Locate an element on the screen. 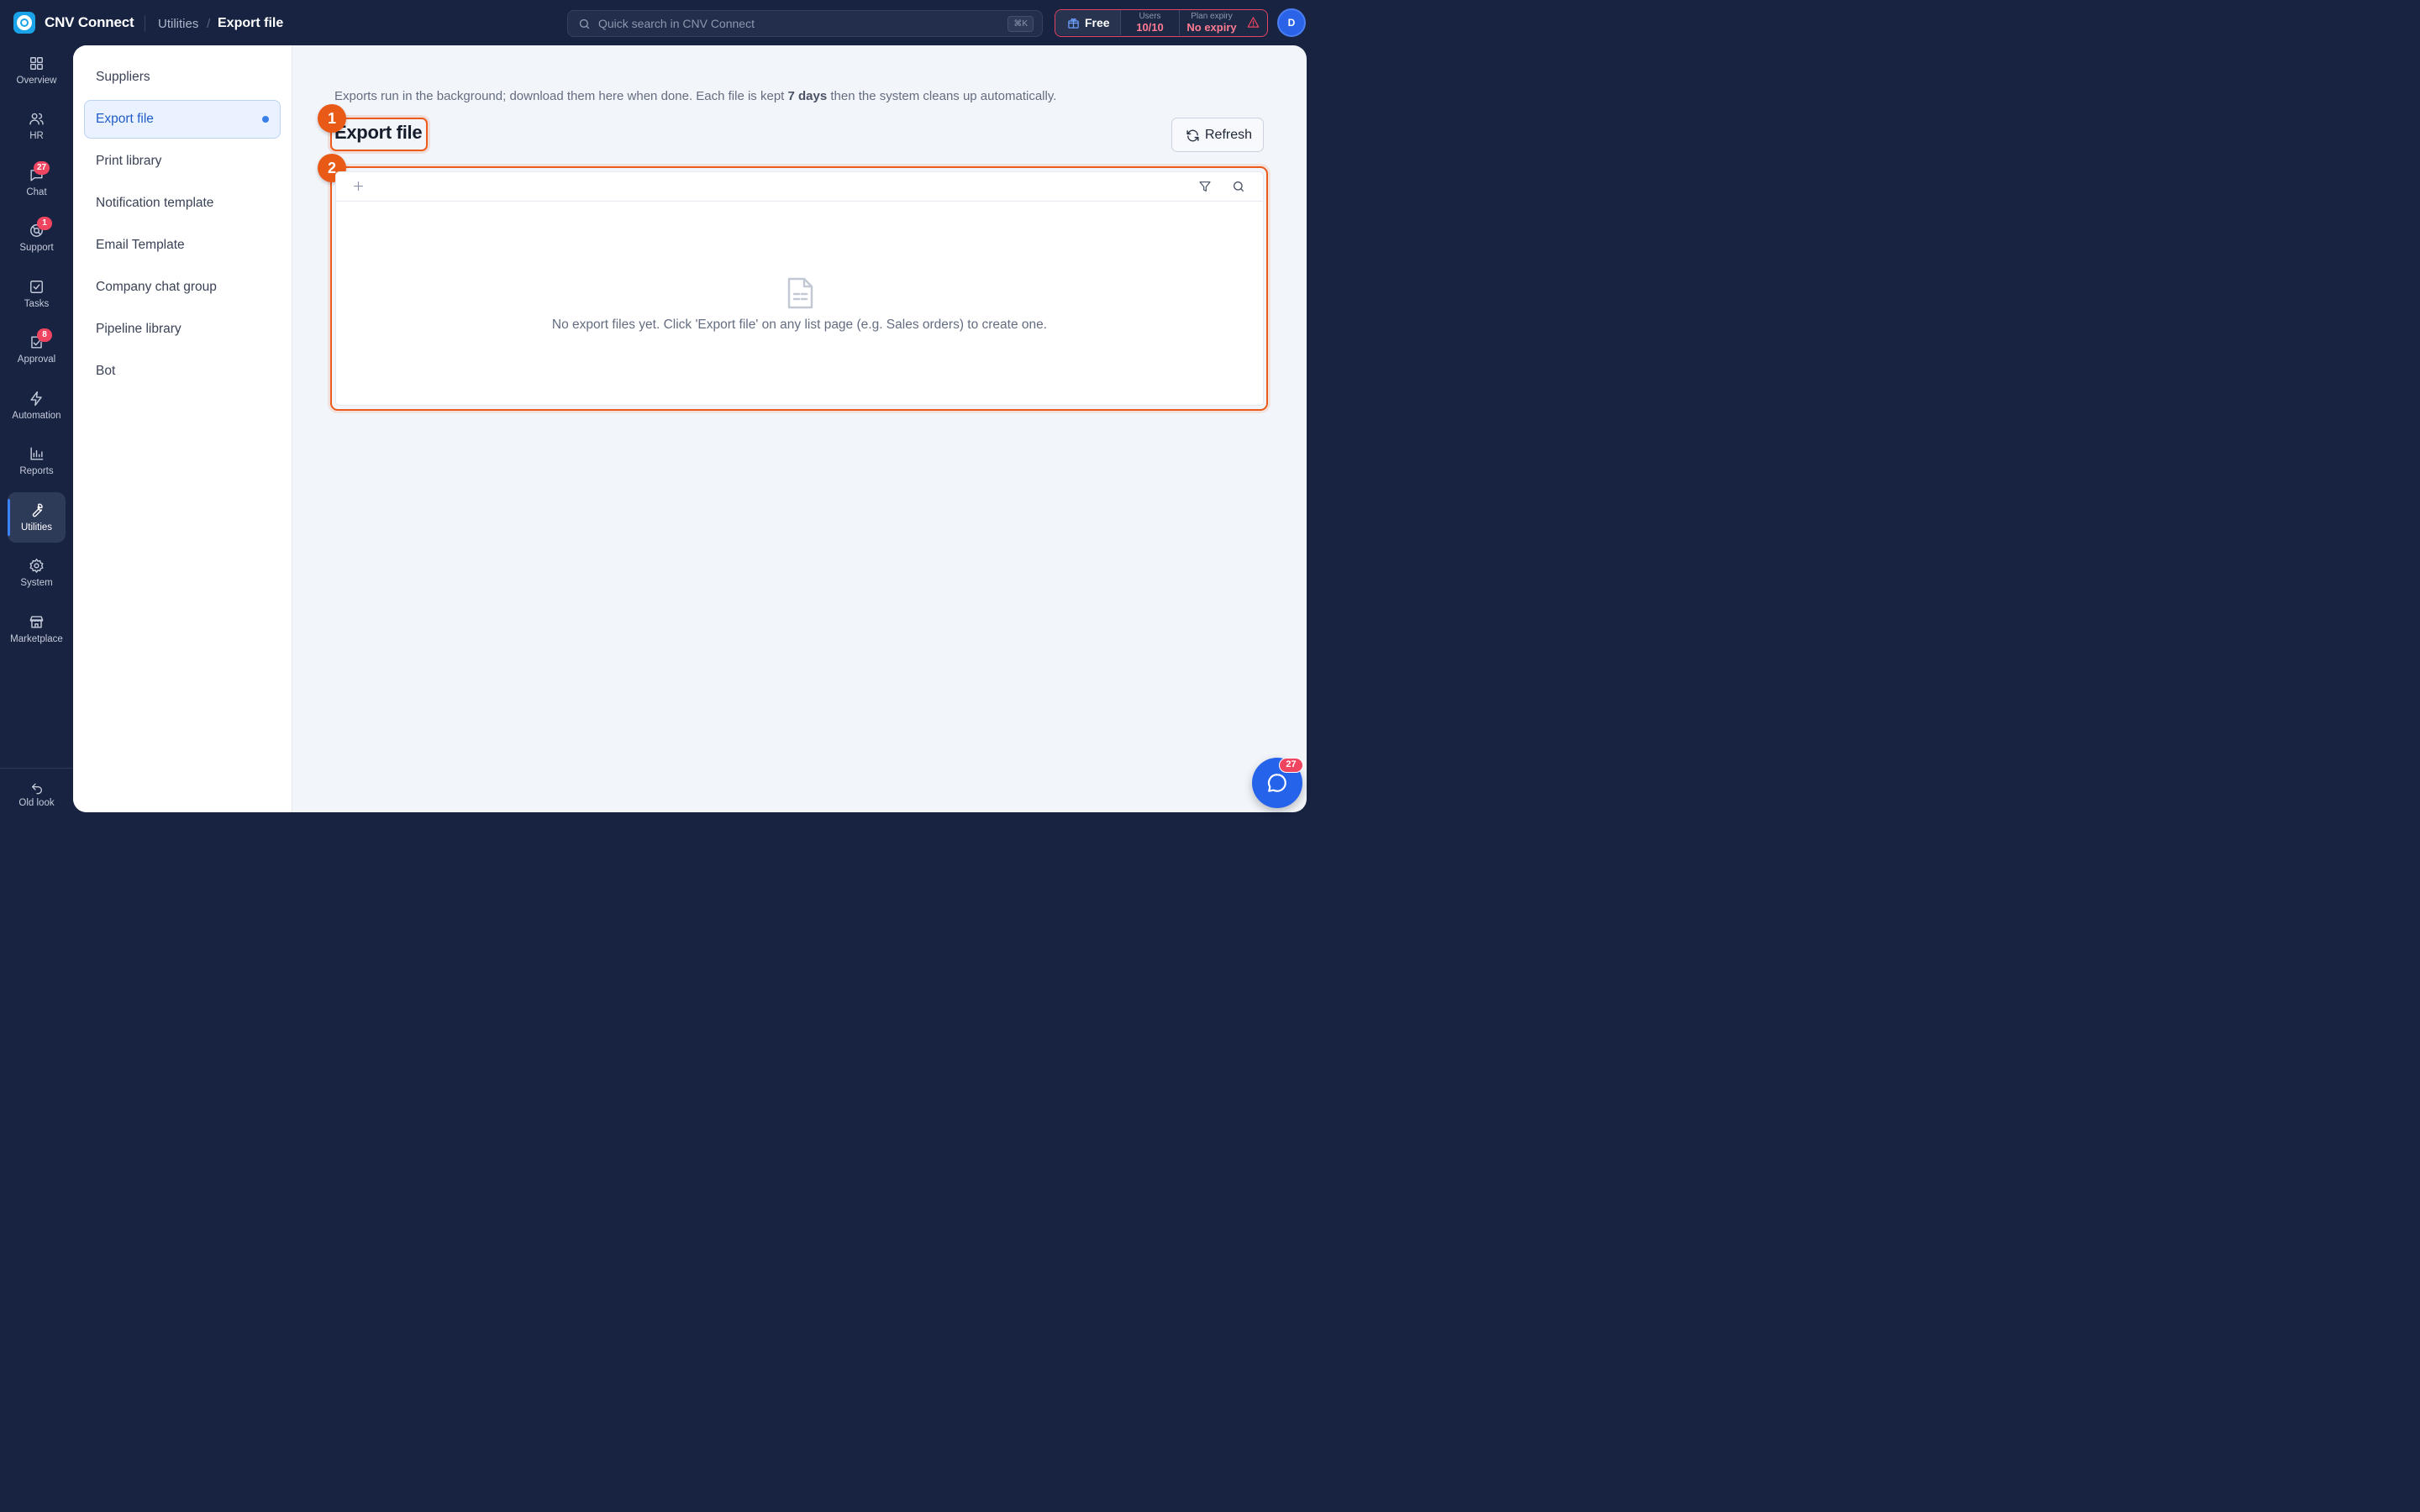 The image size is (2420, 1512). rail-item-label: HR is located at coordinates (36, 136).